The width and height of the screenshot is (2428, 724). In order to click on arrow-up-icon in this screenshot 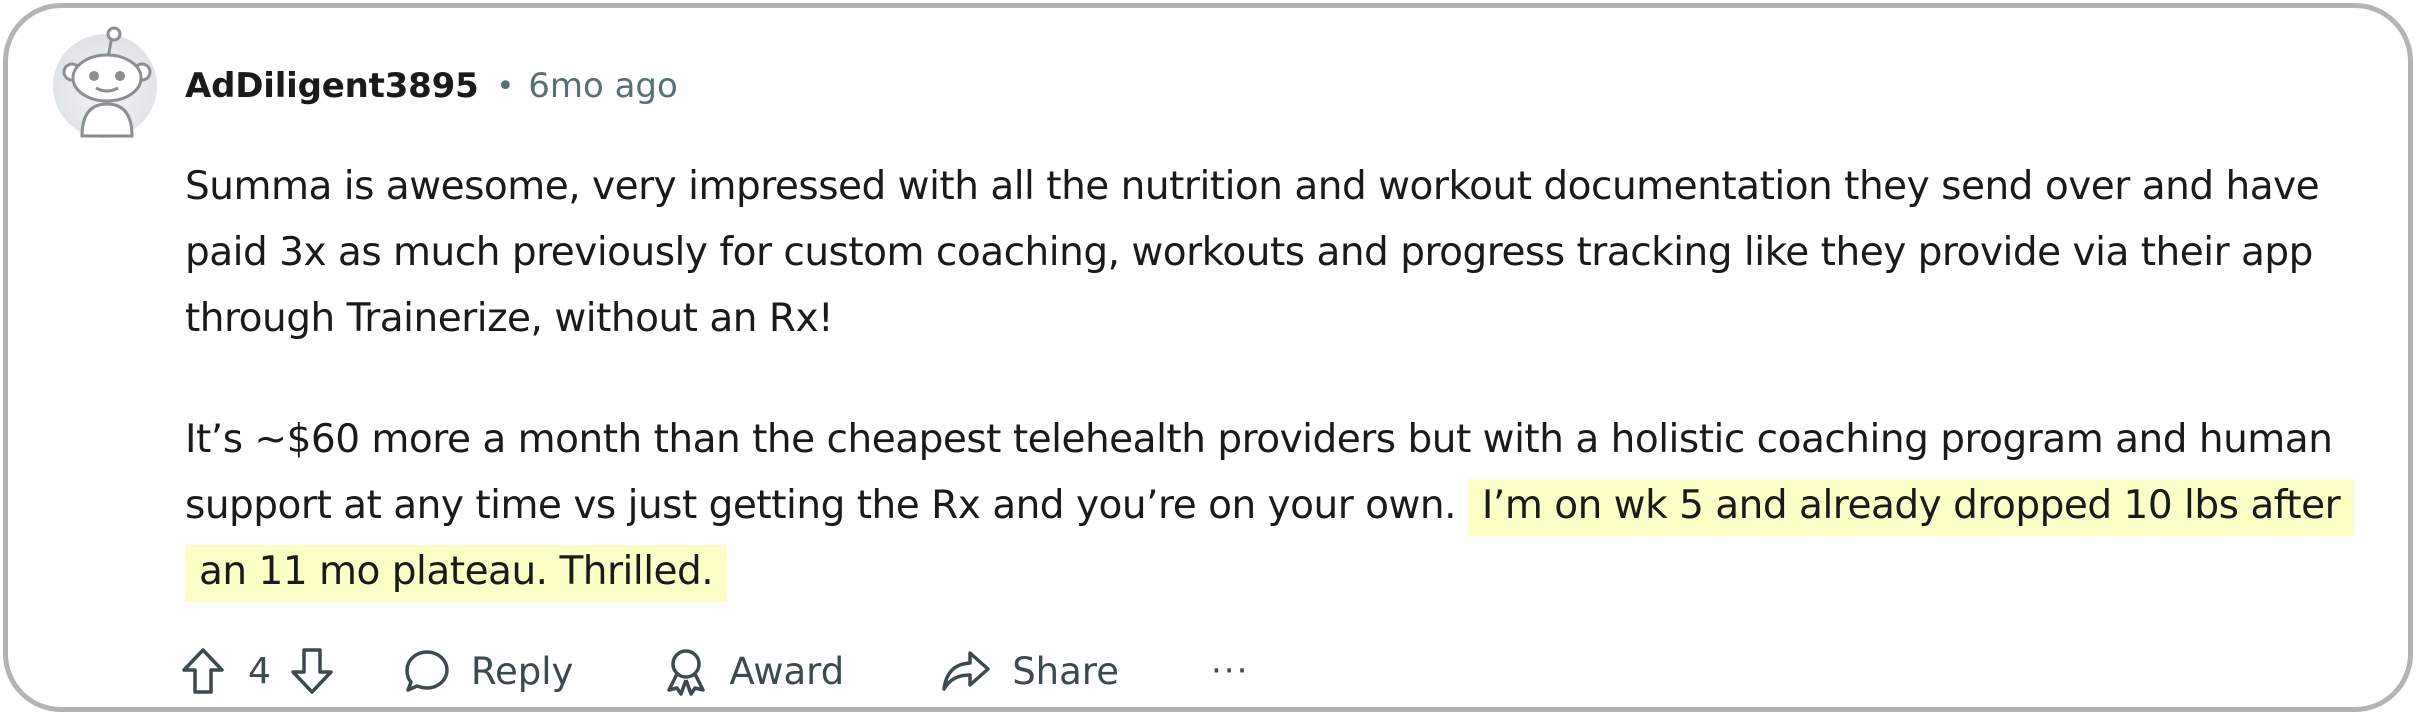, I will do `click(203, 671)`.